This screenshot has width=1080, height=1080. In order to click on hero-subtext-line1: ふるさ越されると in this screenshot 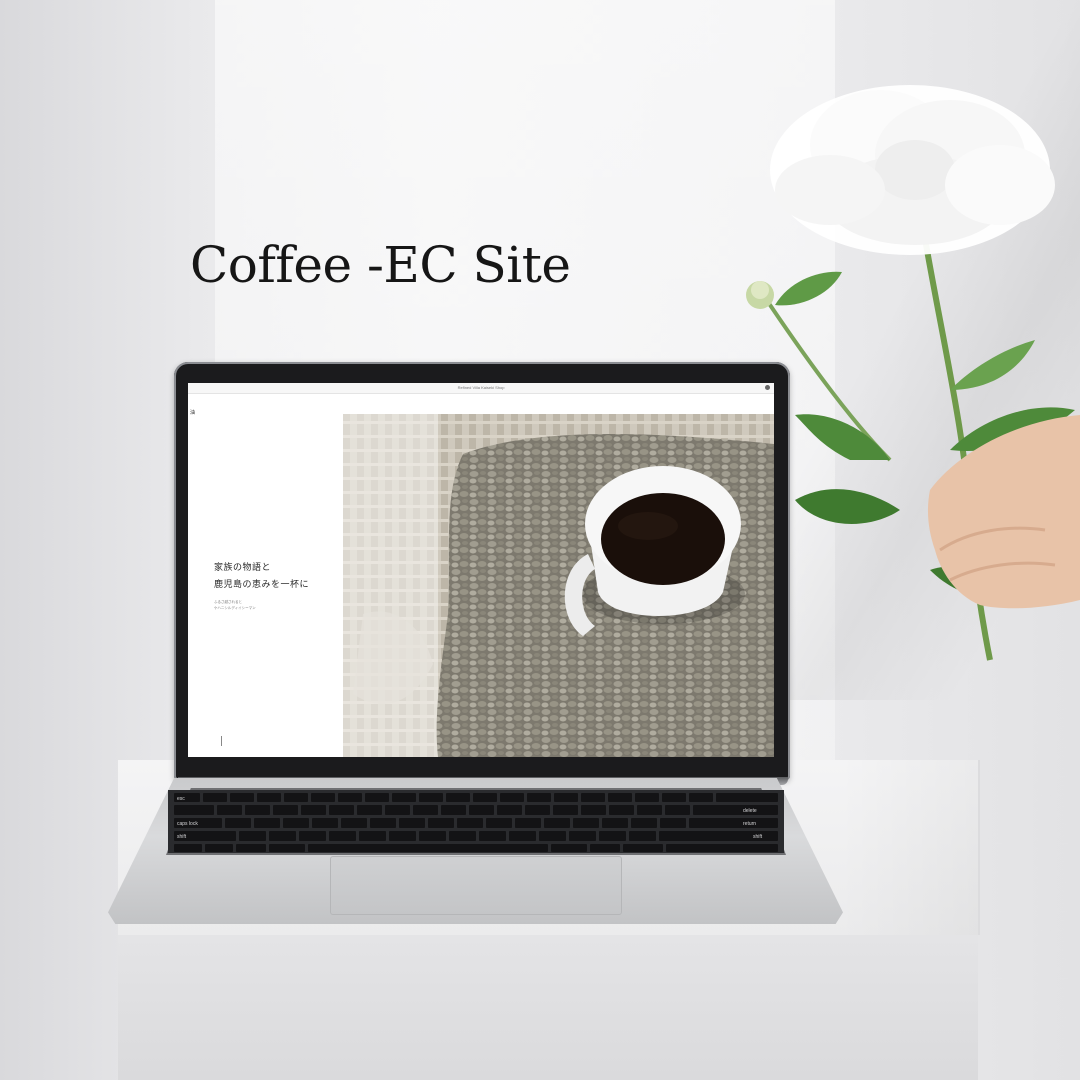, I will do `click(228, 602)`.